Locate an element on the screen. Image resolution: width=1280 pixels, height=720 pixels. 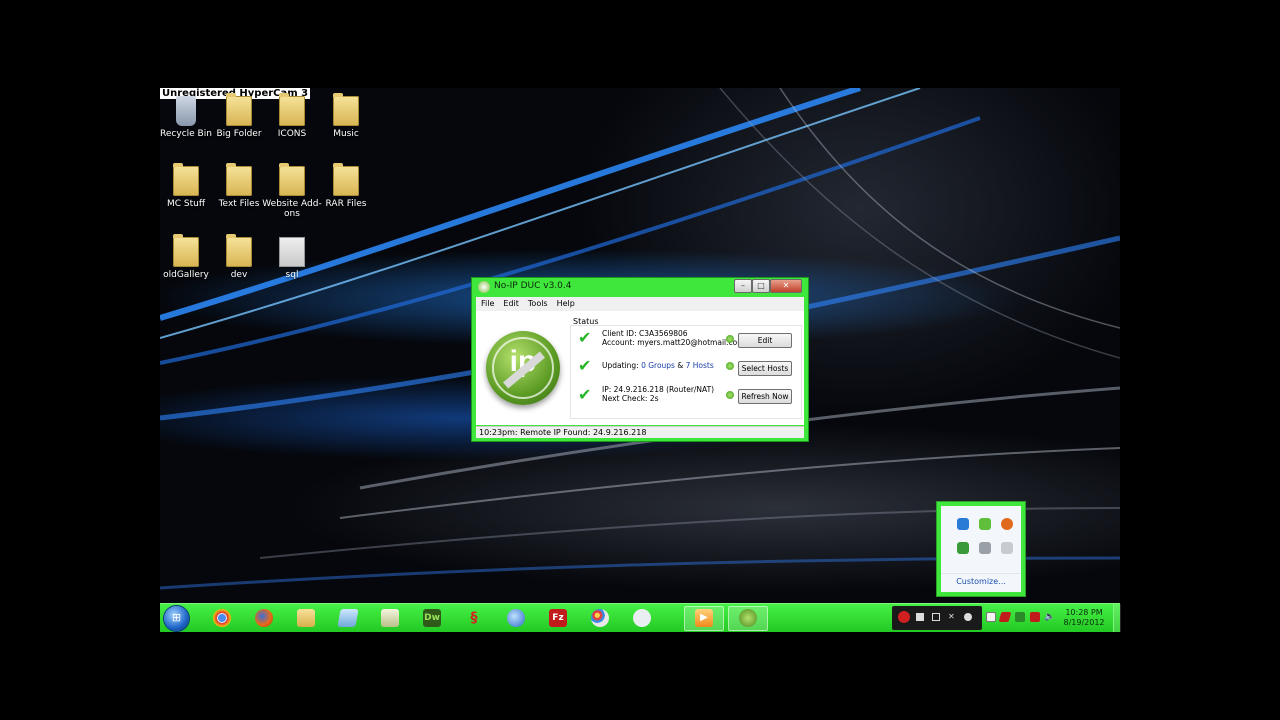
teamviewer-tray-icon is located at coordinates (963, 524).